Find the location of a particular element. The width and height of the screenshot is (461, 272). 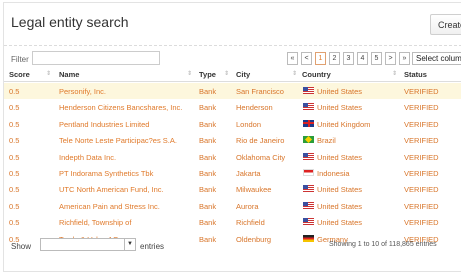

entity-name-link: Henderson Citizens Bancshares, Inc. is located at coordinates (120, 107).